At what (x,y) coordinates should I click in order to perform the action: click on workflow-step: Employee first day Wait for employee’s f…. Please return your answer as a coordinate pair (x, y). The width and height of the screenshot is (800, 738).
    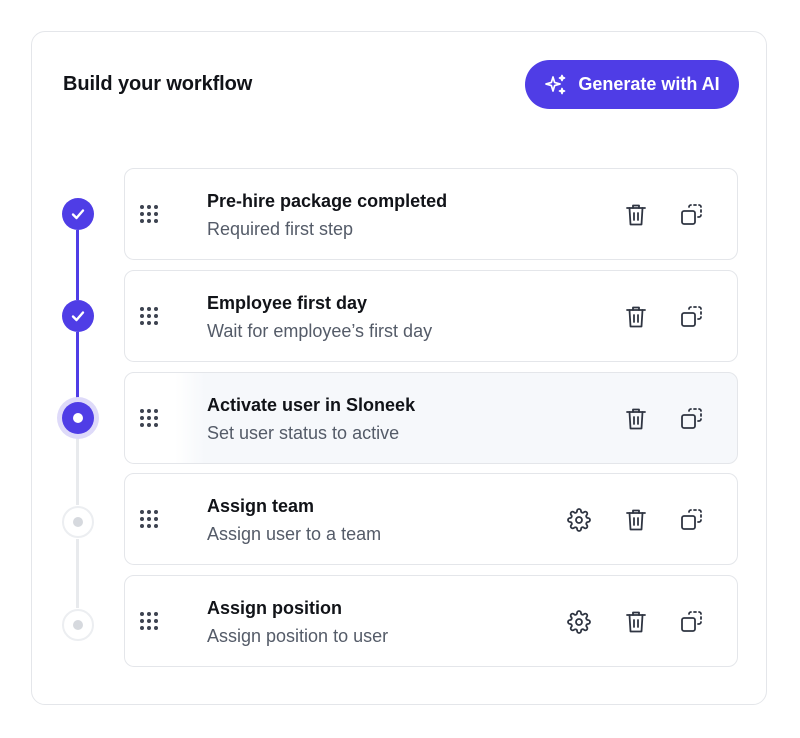
    Looking at the image, I should click on (431, 316).